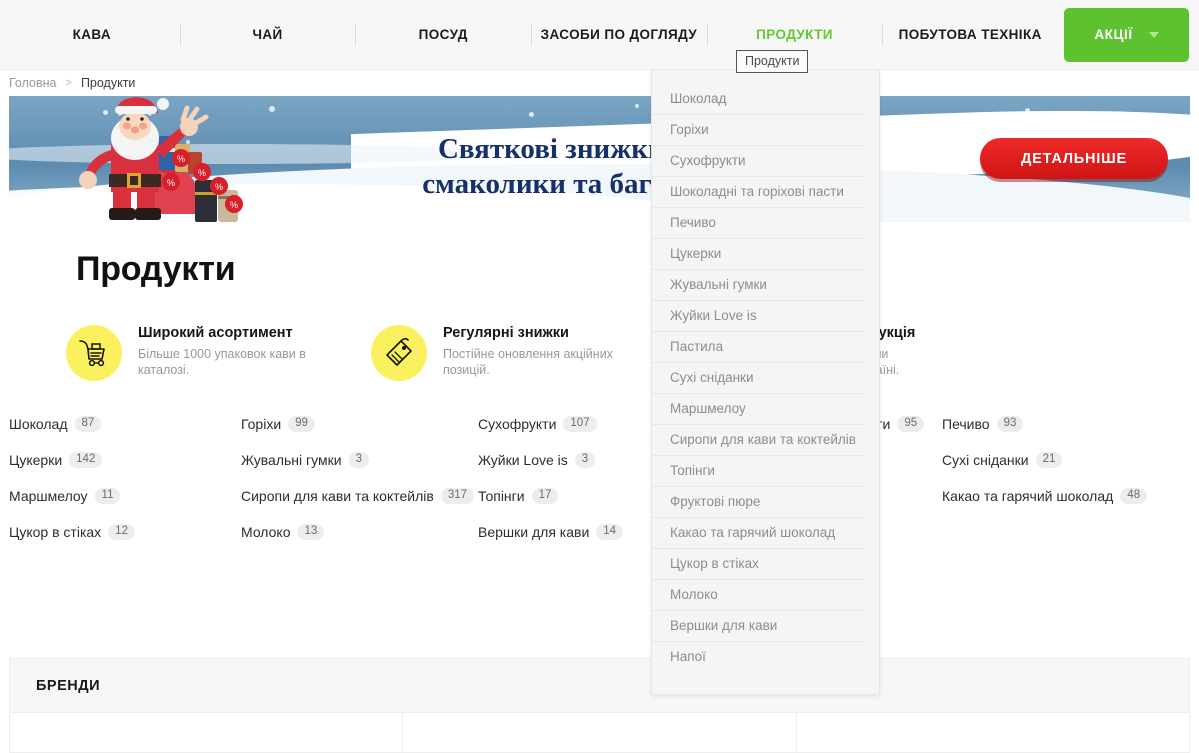 The image size is (1199, 753). What do you see at coordinates (758, 595) in the screenshot?
I see `dropdown-item-moloko: Молоко` at bounding box center [758, 595].